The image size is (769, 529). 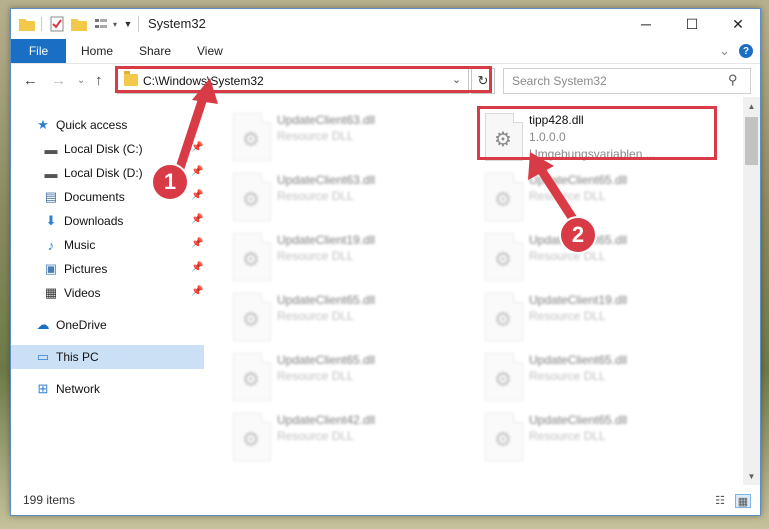 What do you see at coordinates (192, 130) in the screenshot?
I see `arrow-1-shaft` at bounding box center [192, 130].